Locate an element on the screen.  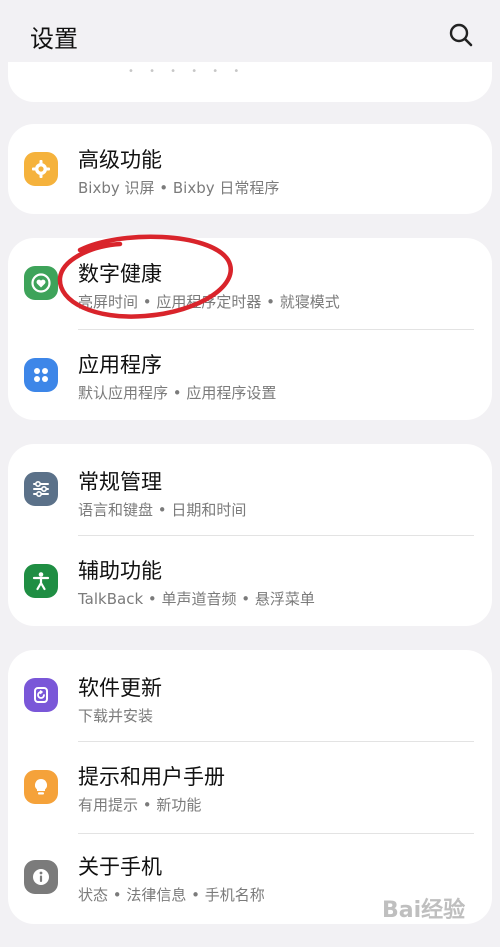
settings-item-subtitle: 有用提示 • 新功能 is located at coordinates (140, 805).